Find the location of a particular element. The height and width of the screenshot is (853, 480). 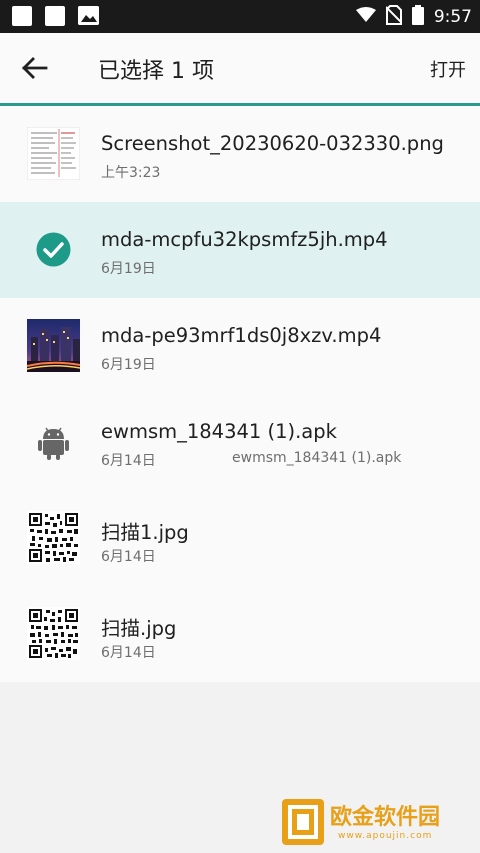

back-arrow-icon is located at coordinates (35, 68).